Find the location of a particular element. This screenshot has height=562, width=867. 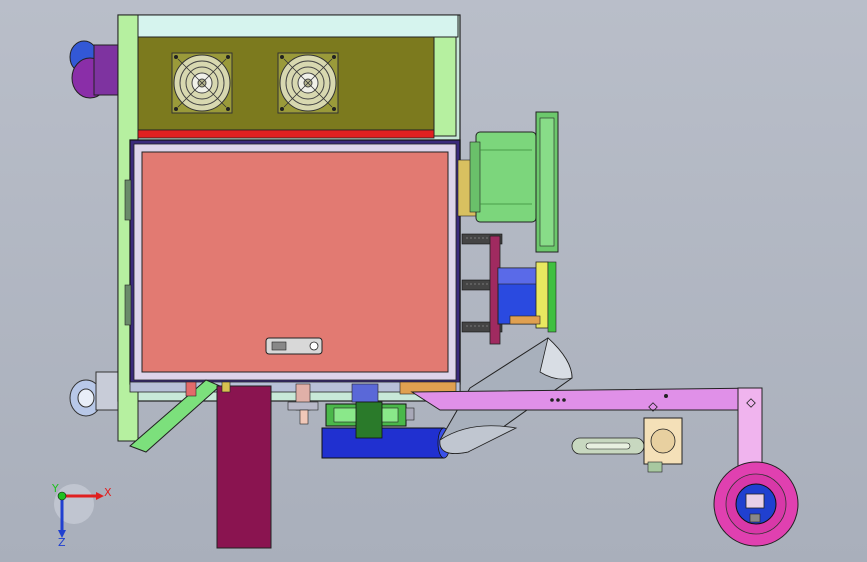

x-axis-label: X is located at coordinates (108, 492).